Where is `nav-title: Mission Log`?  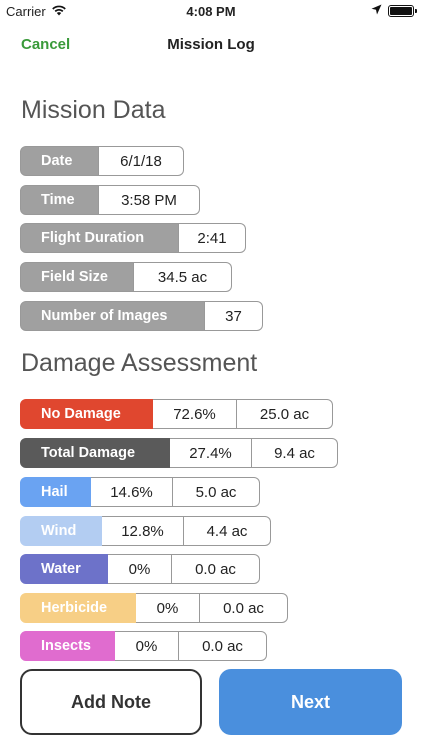
nav-title: Mission Log is located at coordinates (211, 44).